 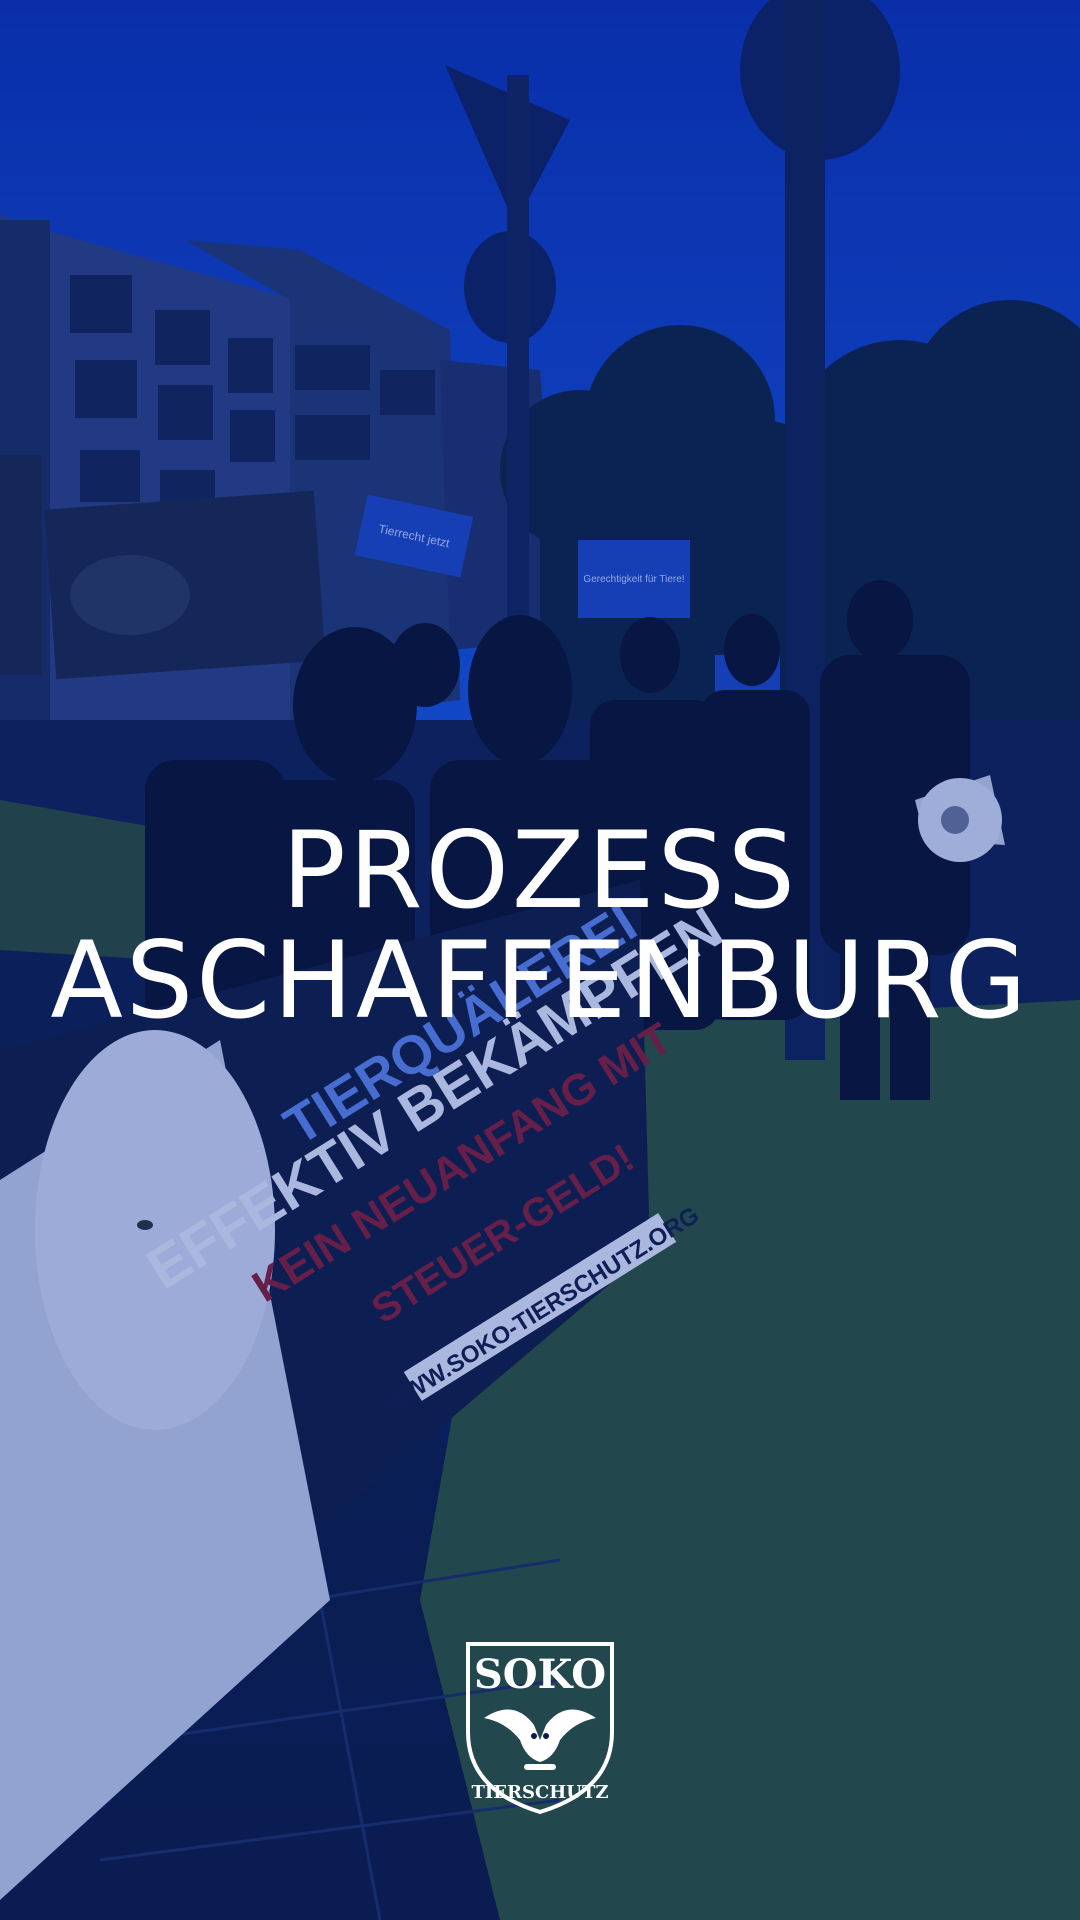 I want to click on title-line-1: PROZESS, so click(x=540, y=870).